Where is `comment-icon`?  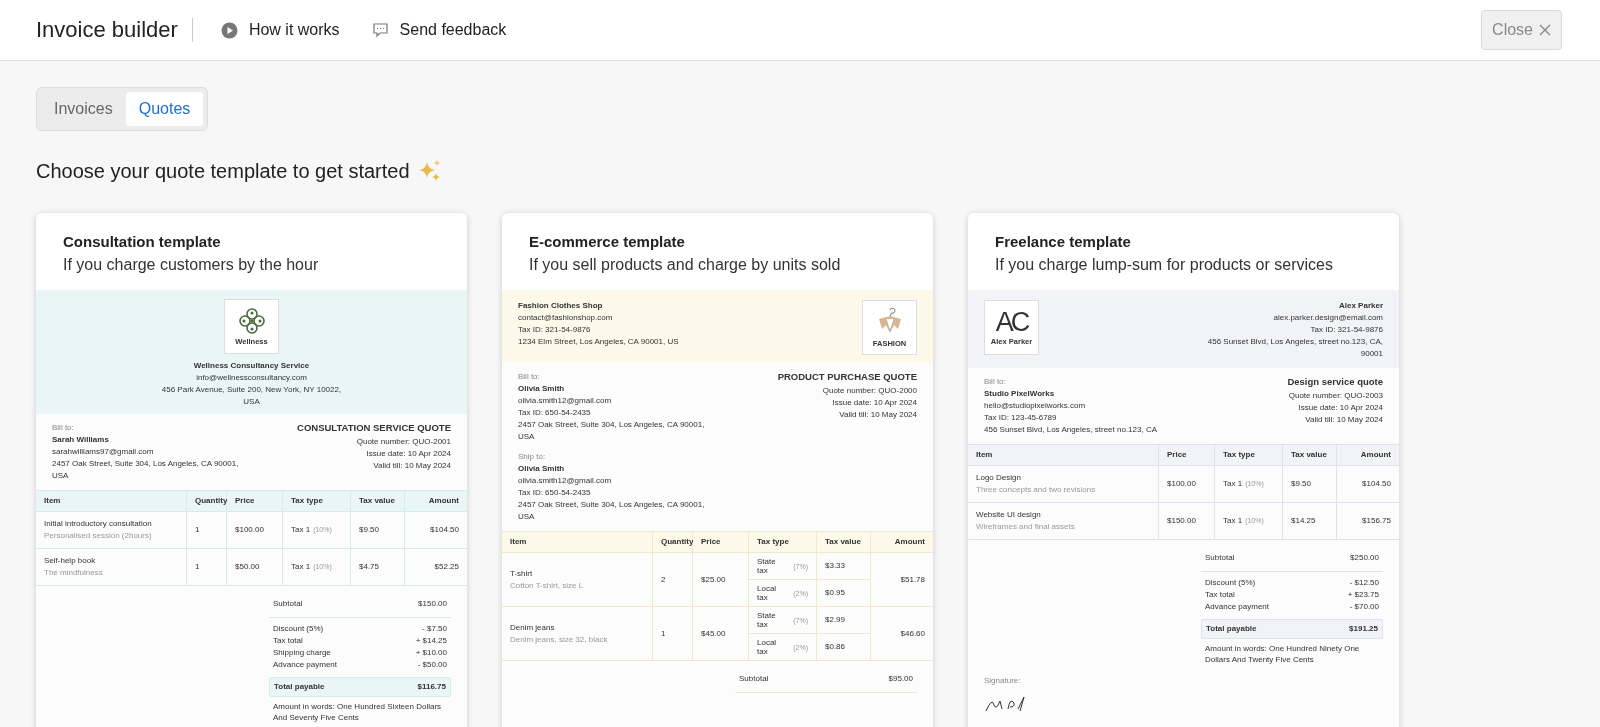
comment-icon is located at coordinates (380, 30).